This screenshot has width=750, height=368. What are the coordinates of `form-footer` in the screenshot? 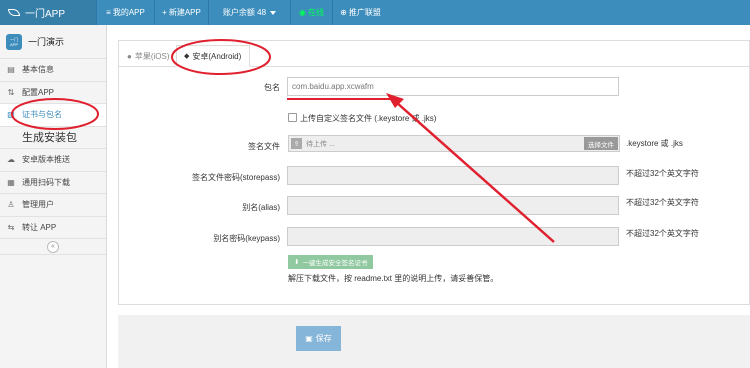 It's located at (434, 341).